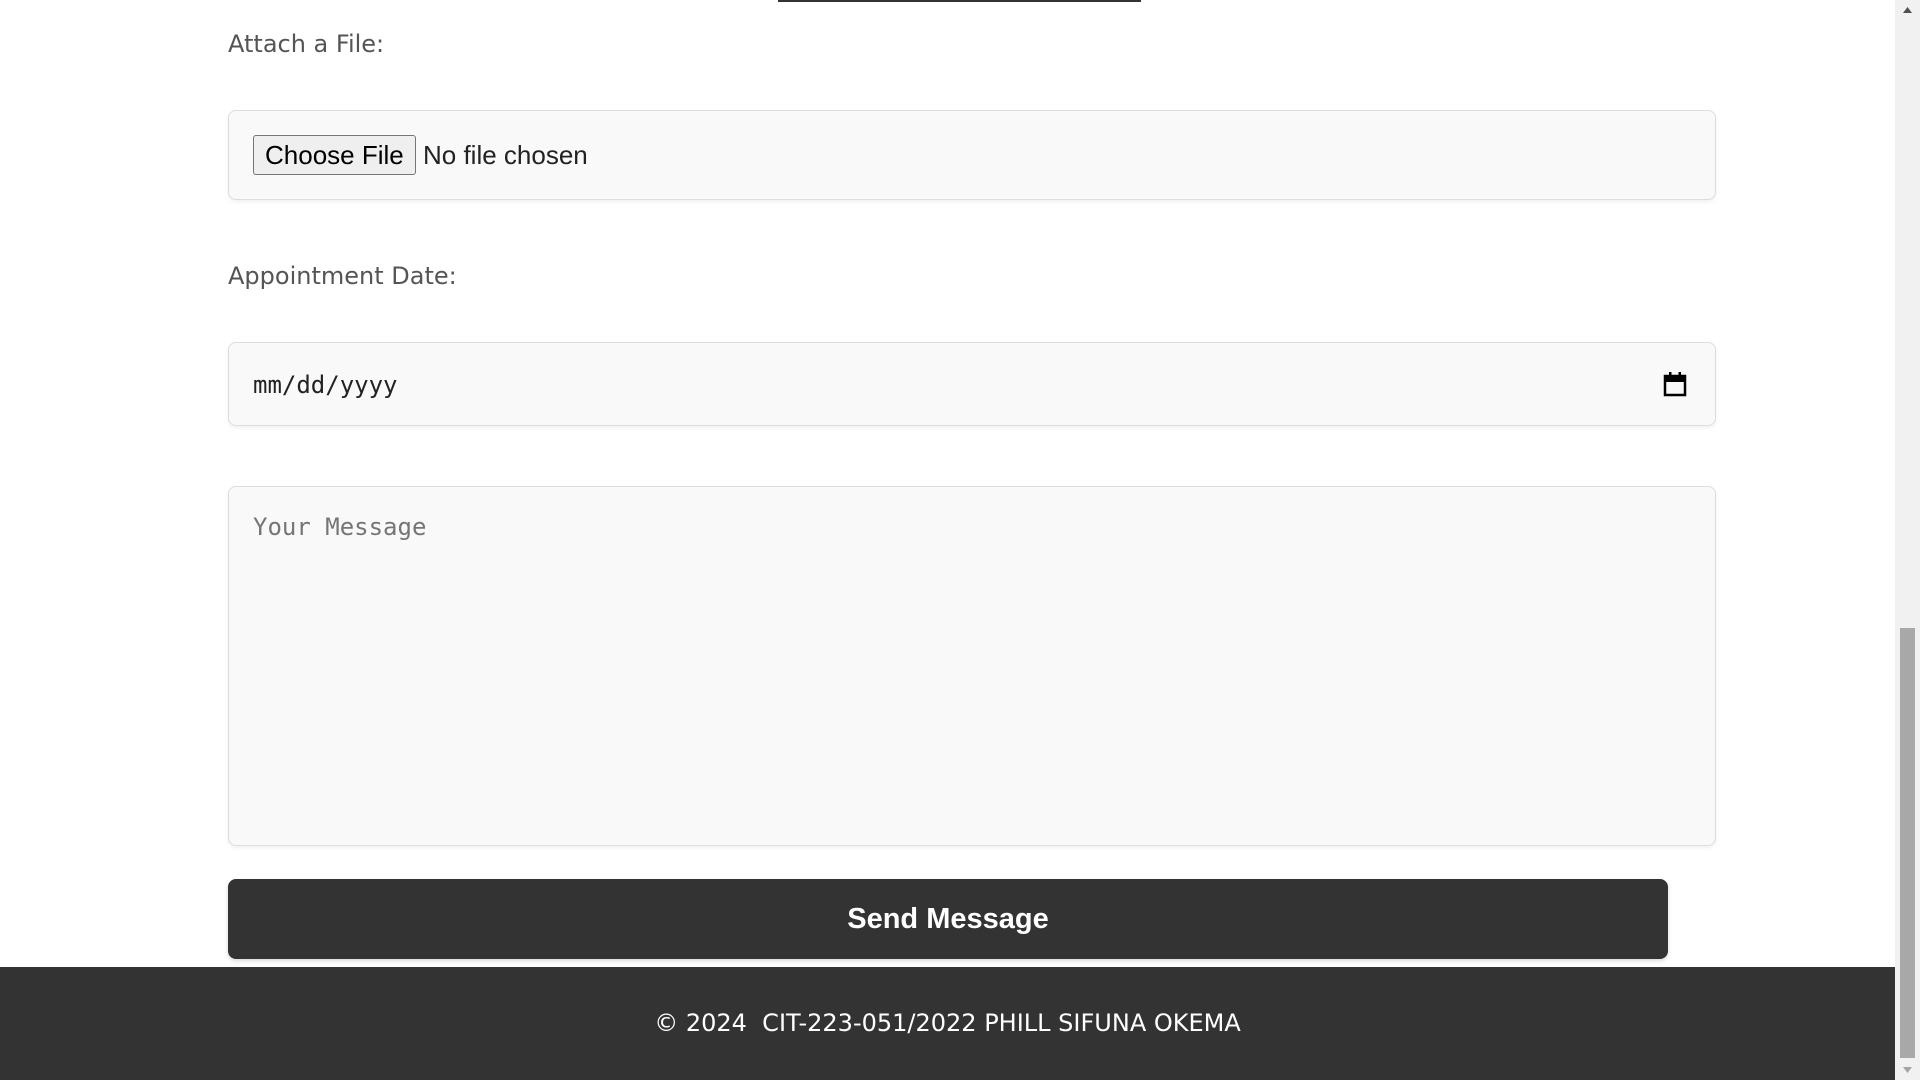 The width and height of the screenshot is (1920, 1080). I want to click on scroll-up-arrow-icon, so click(1907, 10).